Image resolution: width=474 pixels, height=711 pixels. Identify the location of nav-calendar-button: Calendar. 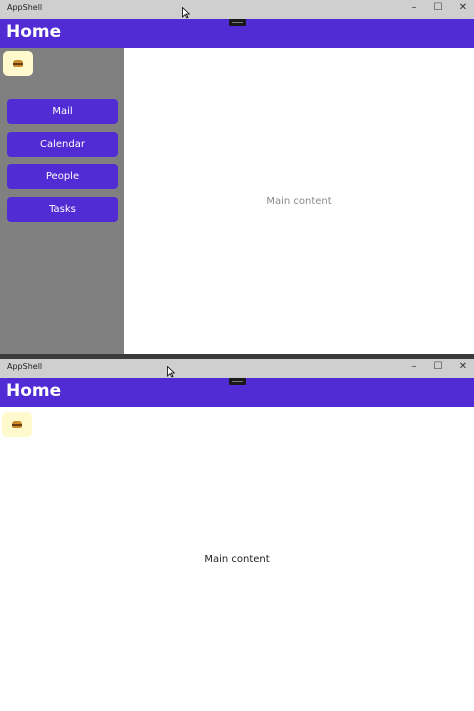
(62, 144).